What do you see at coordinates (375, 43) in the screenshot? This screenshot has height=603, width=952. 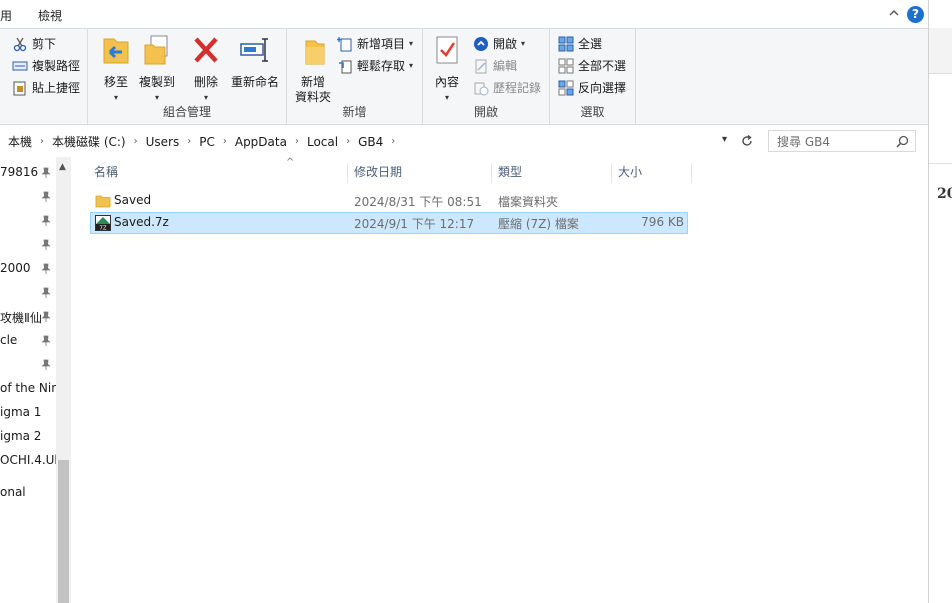 I see `new-item-button: 新增項目 ▾` at bounding box center [375, 43].